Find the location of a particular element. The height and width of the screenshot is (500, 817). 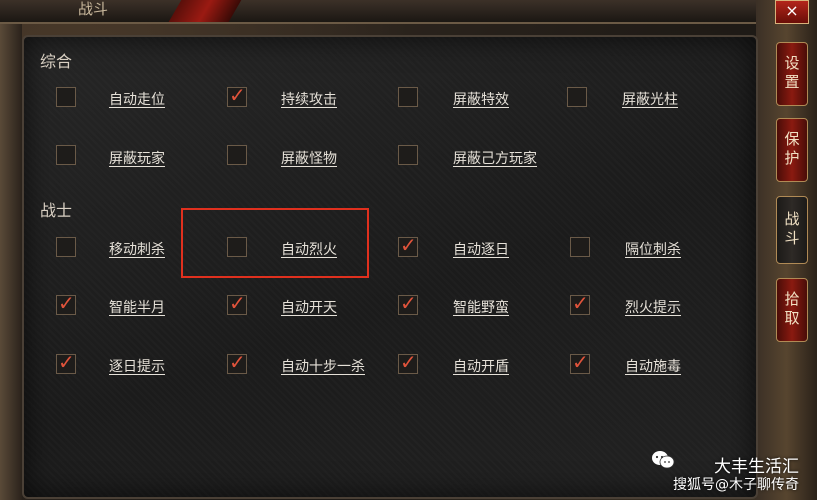

option-label: 屏蔽特效 is located at coordinates (481, 99).